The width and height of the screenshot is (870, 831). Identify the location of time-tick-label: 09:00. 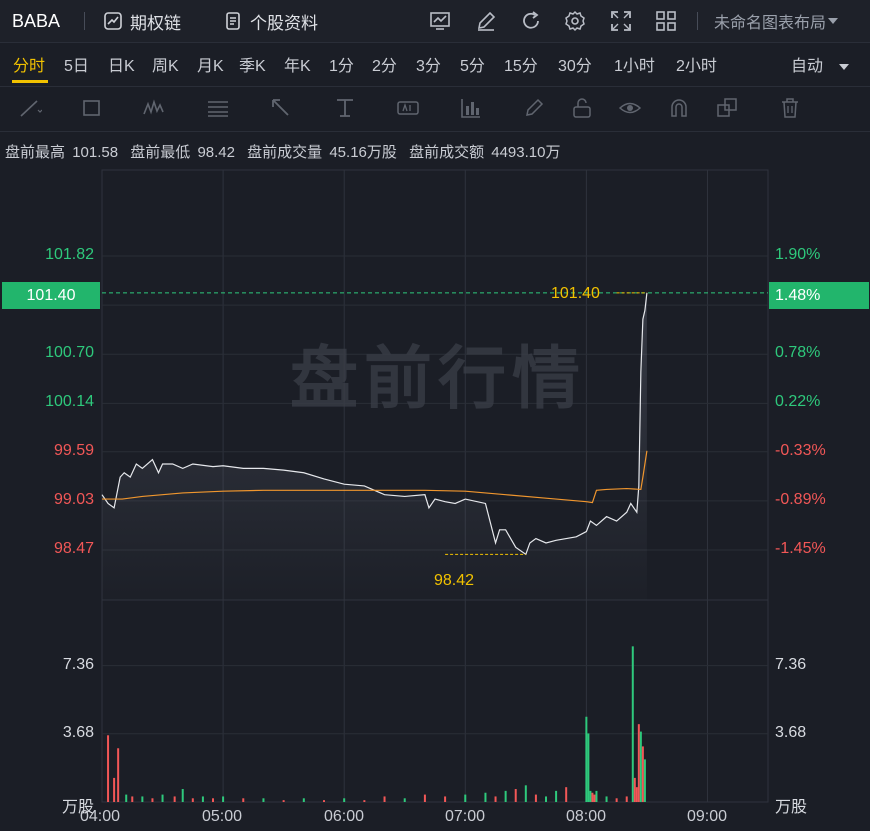
(707, 816).